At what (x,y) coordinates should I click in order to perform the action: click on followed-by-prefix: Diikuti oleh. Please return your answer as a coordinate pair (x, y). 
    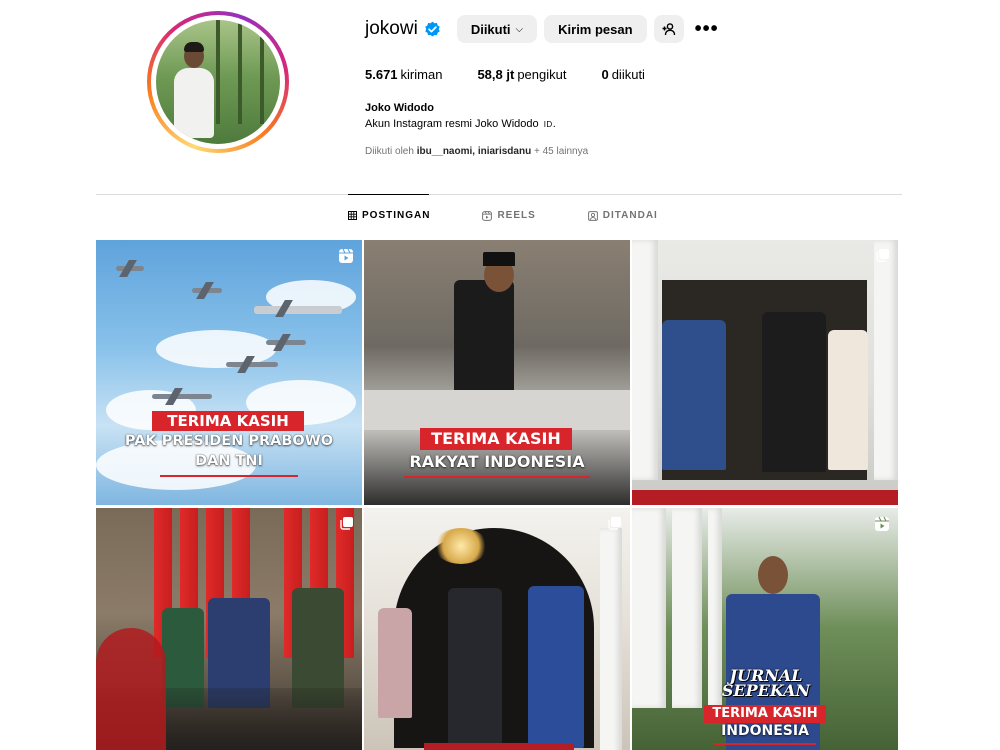
    Looking at the image, I should click on (389, 151).